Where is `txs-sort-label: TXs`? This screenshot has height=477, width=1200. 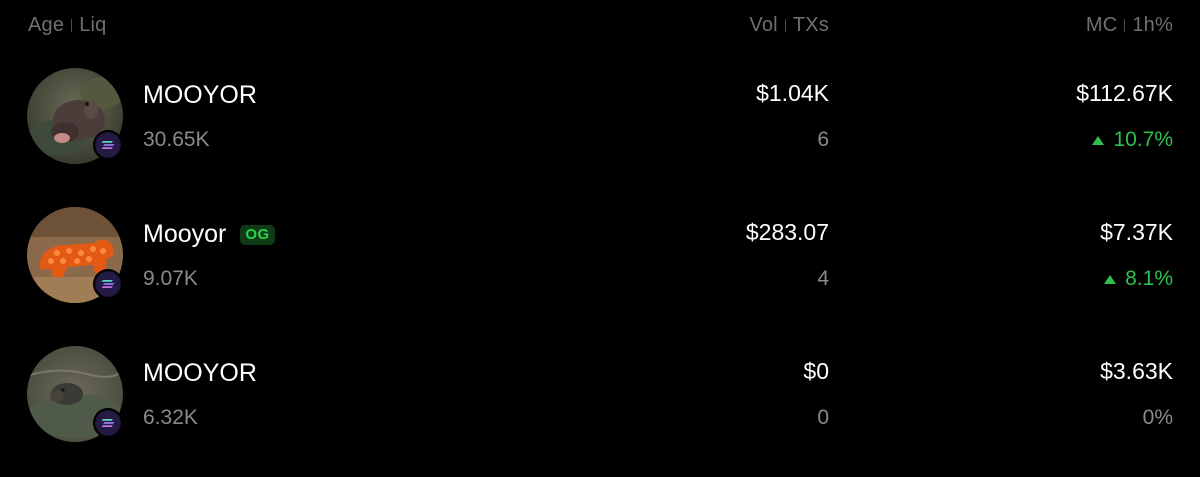
txs-sort-label: TXs is located at coordinates (811, 25).